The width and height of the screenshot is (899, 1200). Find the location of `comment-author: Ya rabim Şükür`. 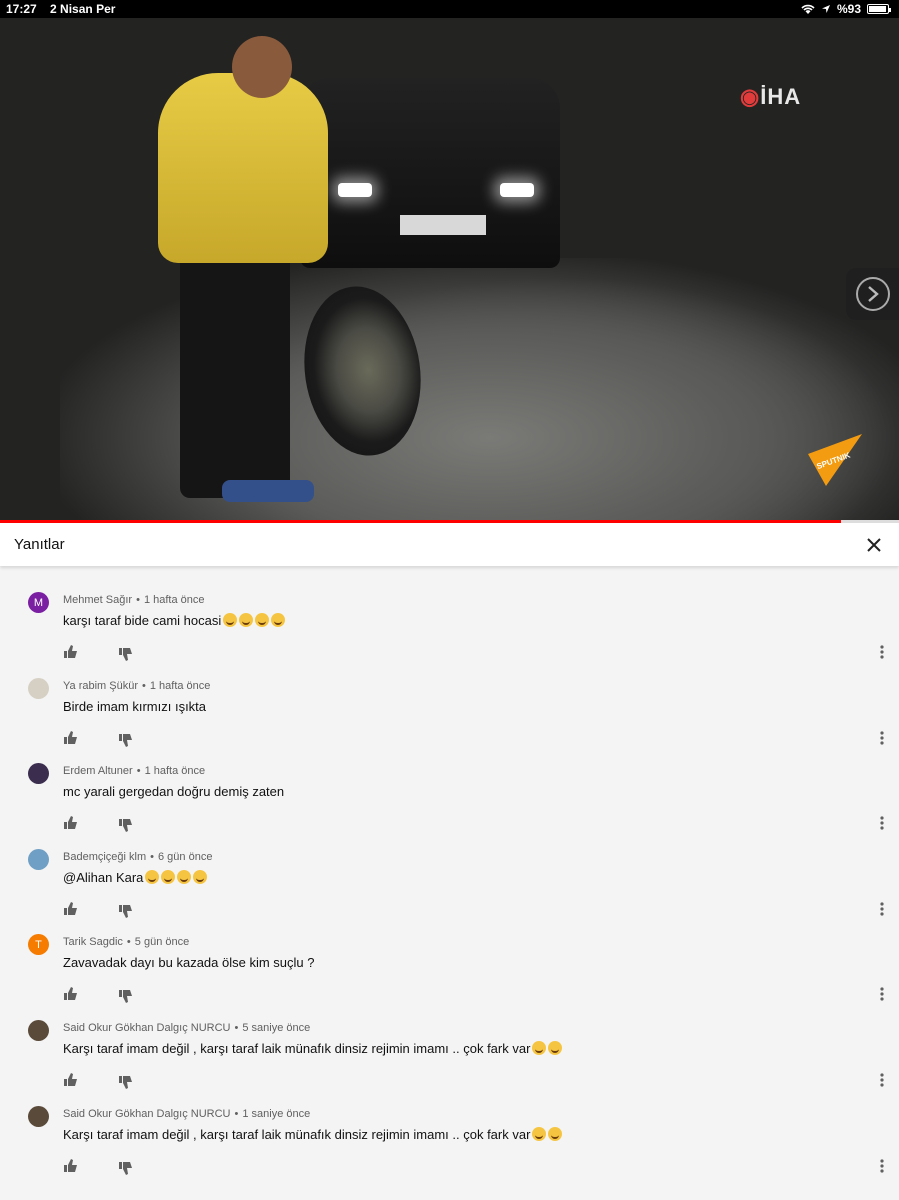

comment-author: Ya rabim Şükür is located at coordinates (100, 686).